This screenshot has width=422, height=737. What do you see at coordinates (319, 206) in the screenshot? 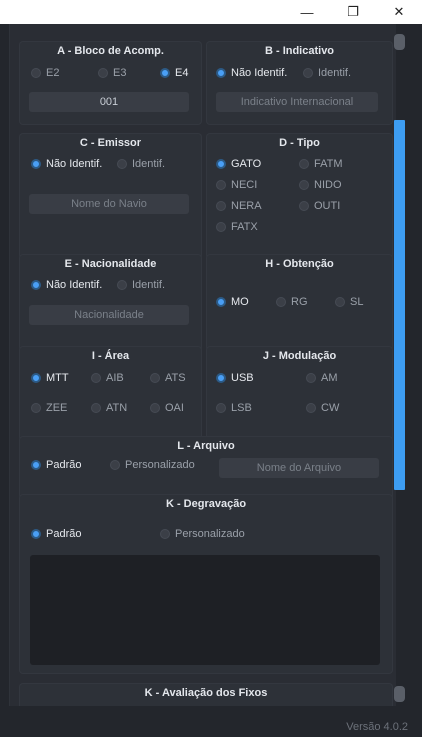
I see `radio-outi: OUTI` at bounding box center [319, 206].